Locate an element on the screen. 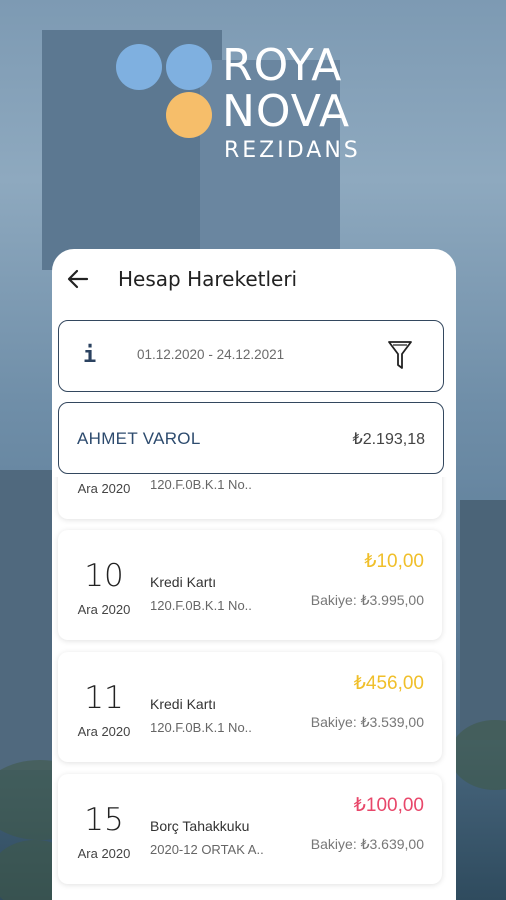 This screenshot has width=506, height=900. transaction-day: 10 is located at coordinates (104, 576).